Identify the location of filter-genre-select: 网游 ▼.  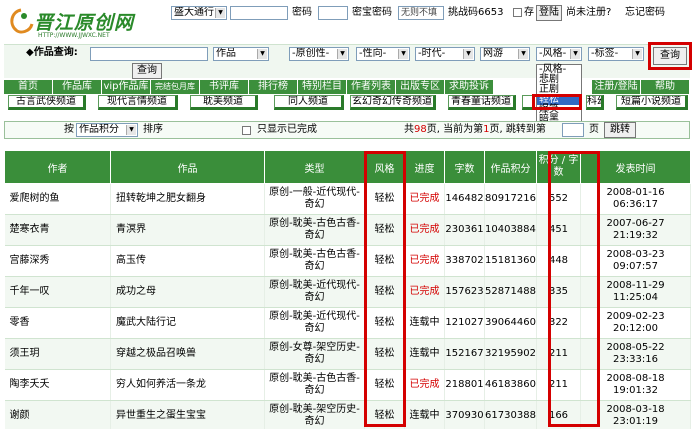
(505, 54).